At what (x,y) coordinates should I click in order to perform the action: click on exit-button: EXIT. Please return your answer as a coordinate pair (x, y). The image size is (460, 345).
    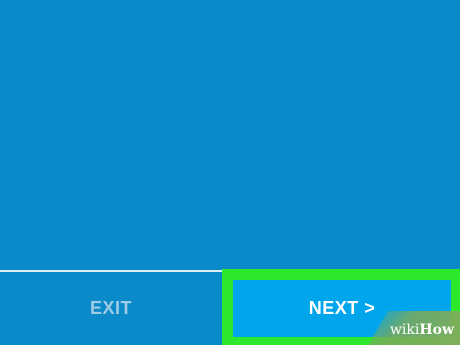
    Looking at the image, I should click on (111, 308).